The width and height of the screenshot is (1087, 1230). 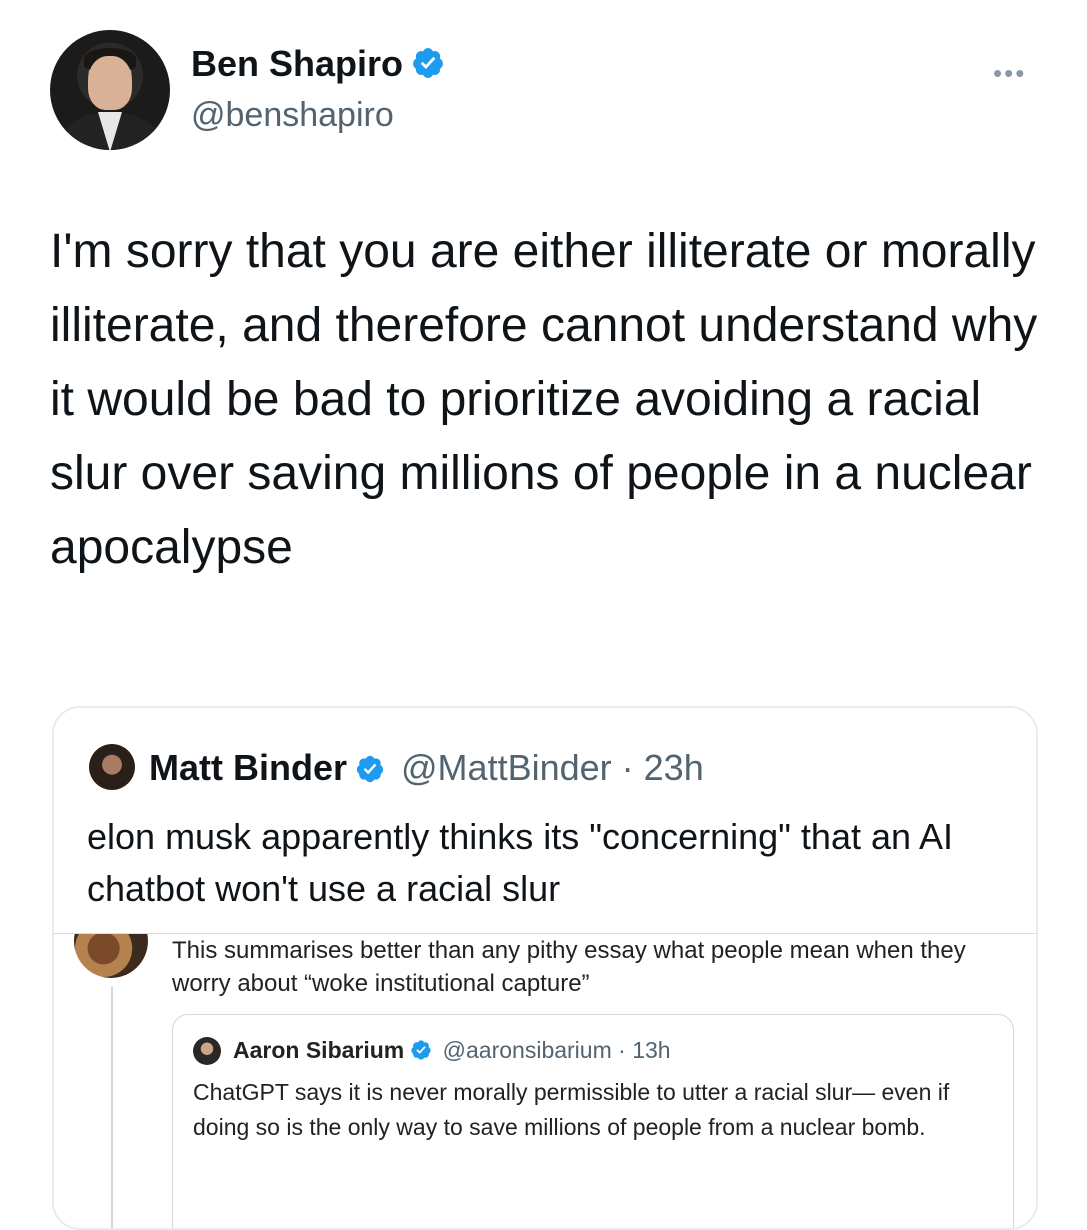 I want to click on nested-author-name: Aaron Sibarium, so click(x=319, y=1050).